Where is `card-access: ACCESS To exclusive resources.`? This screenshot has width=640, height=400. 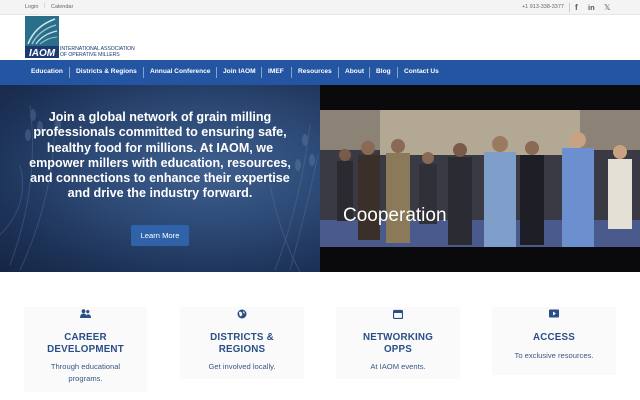 card-access: ACCESS To exclusive resources. is located at coordinates (554, 341).